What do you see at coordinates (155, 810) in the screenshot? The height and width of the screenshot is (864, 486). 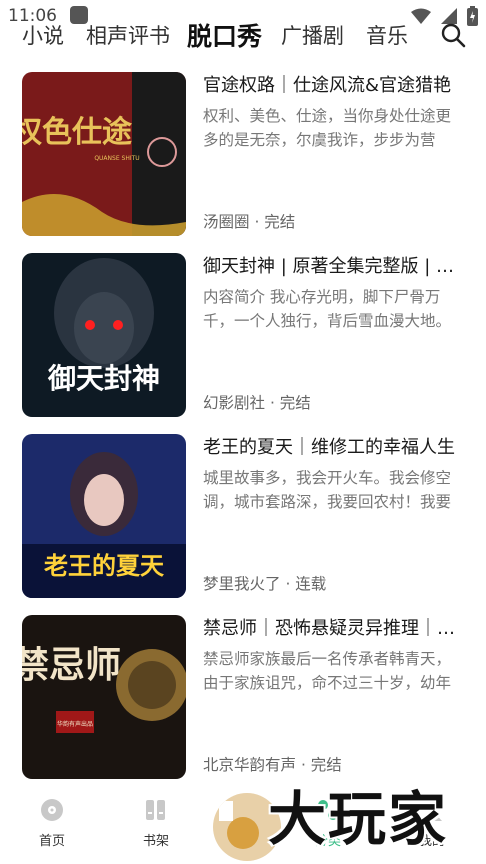 I see `bookshelf-icon` at bounding box center [155, 810].